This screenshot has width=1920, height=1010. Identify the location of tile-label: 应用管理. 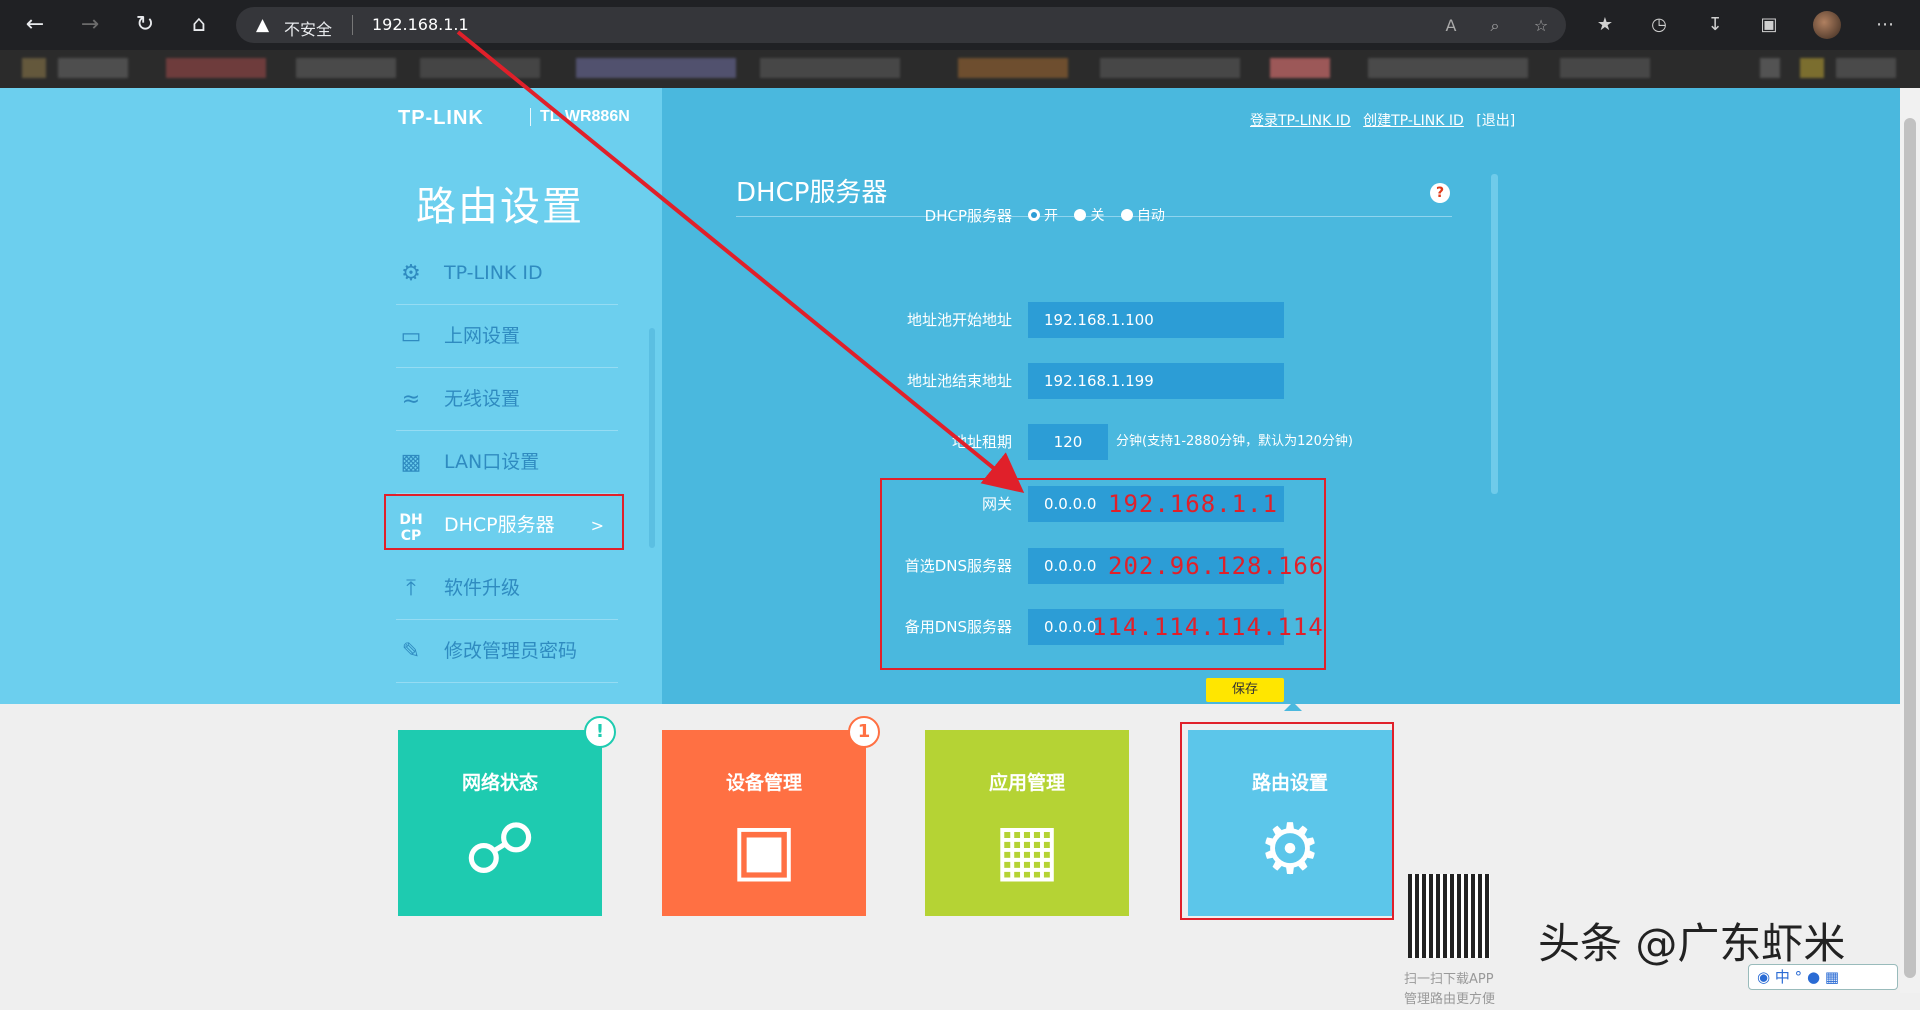
(1027, 781).